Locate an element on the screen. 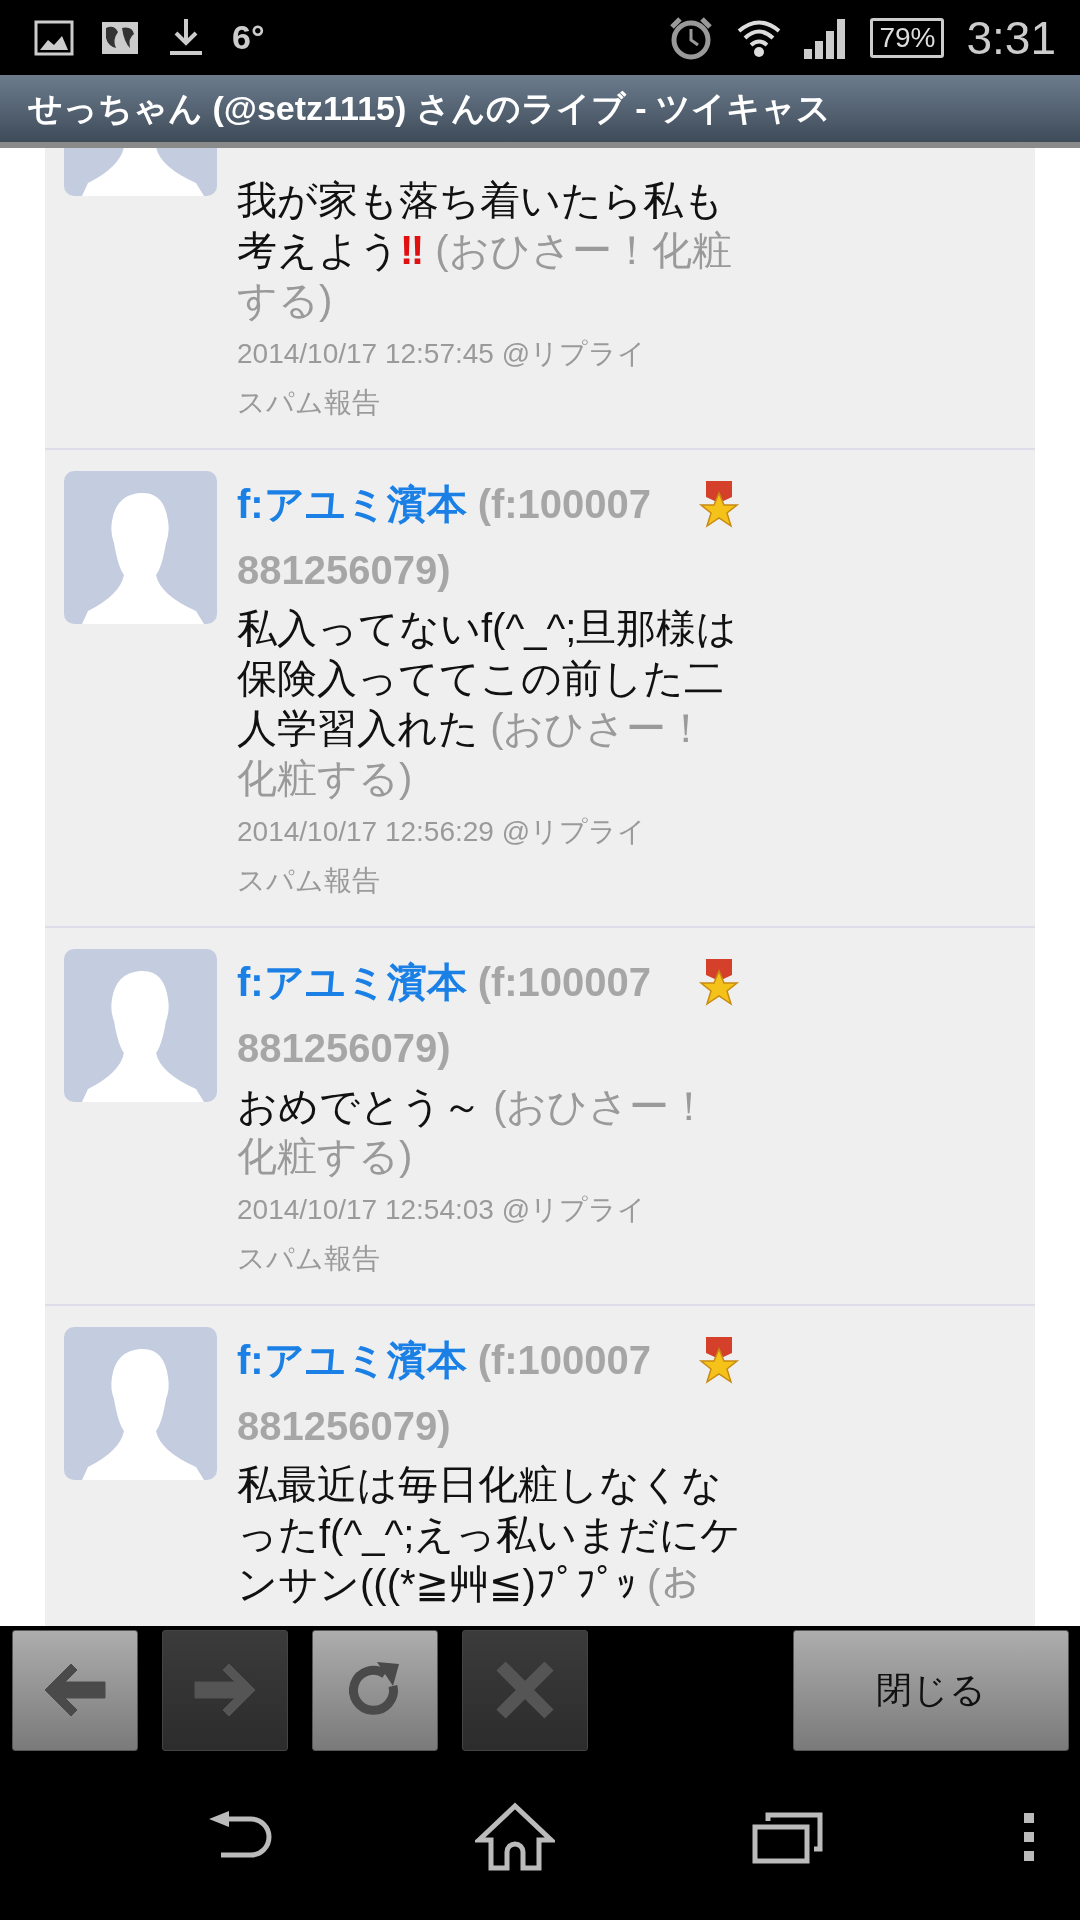  picture-icon is located at coordinates (54, 37).